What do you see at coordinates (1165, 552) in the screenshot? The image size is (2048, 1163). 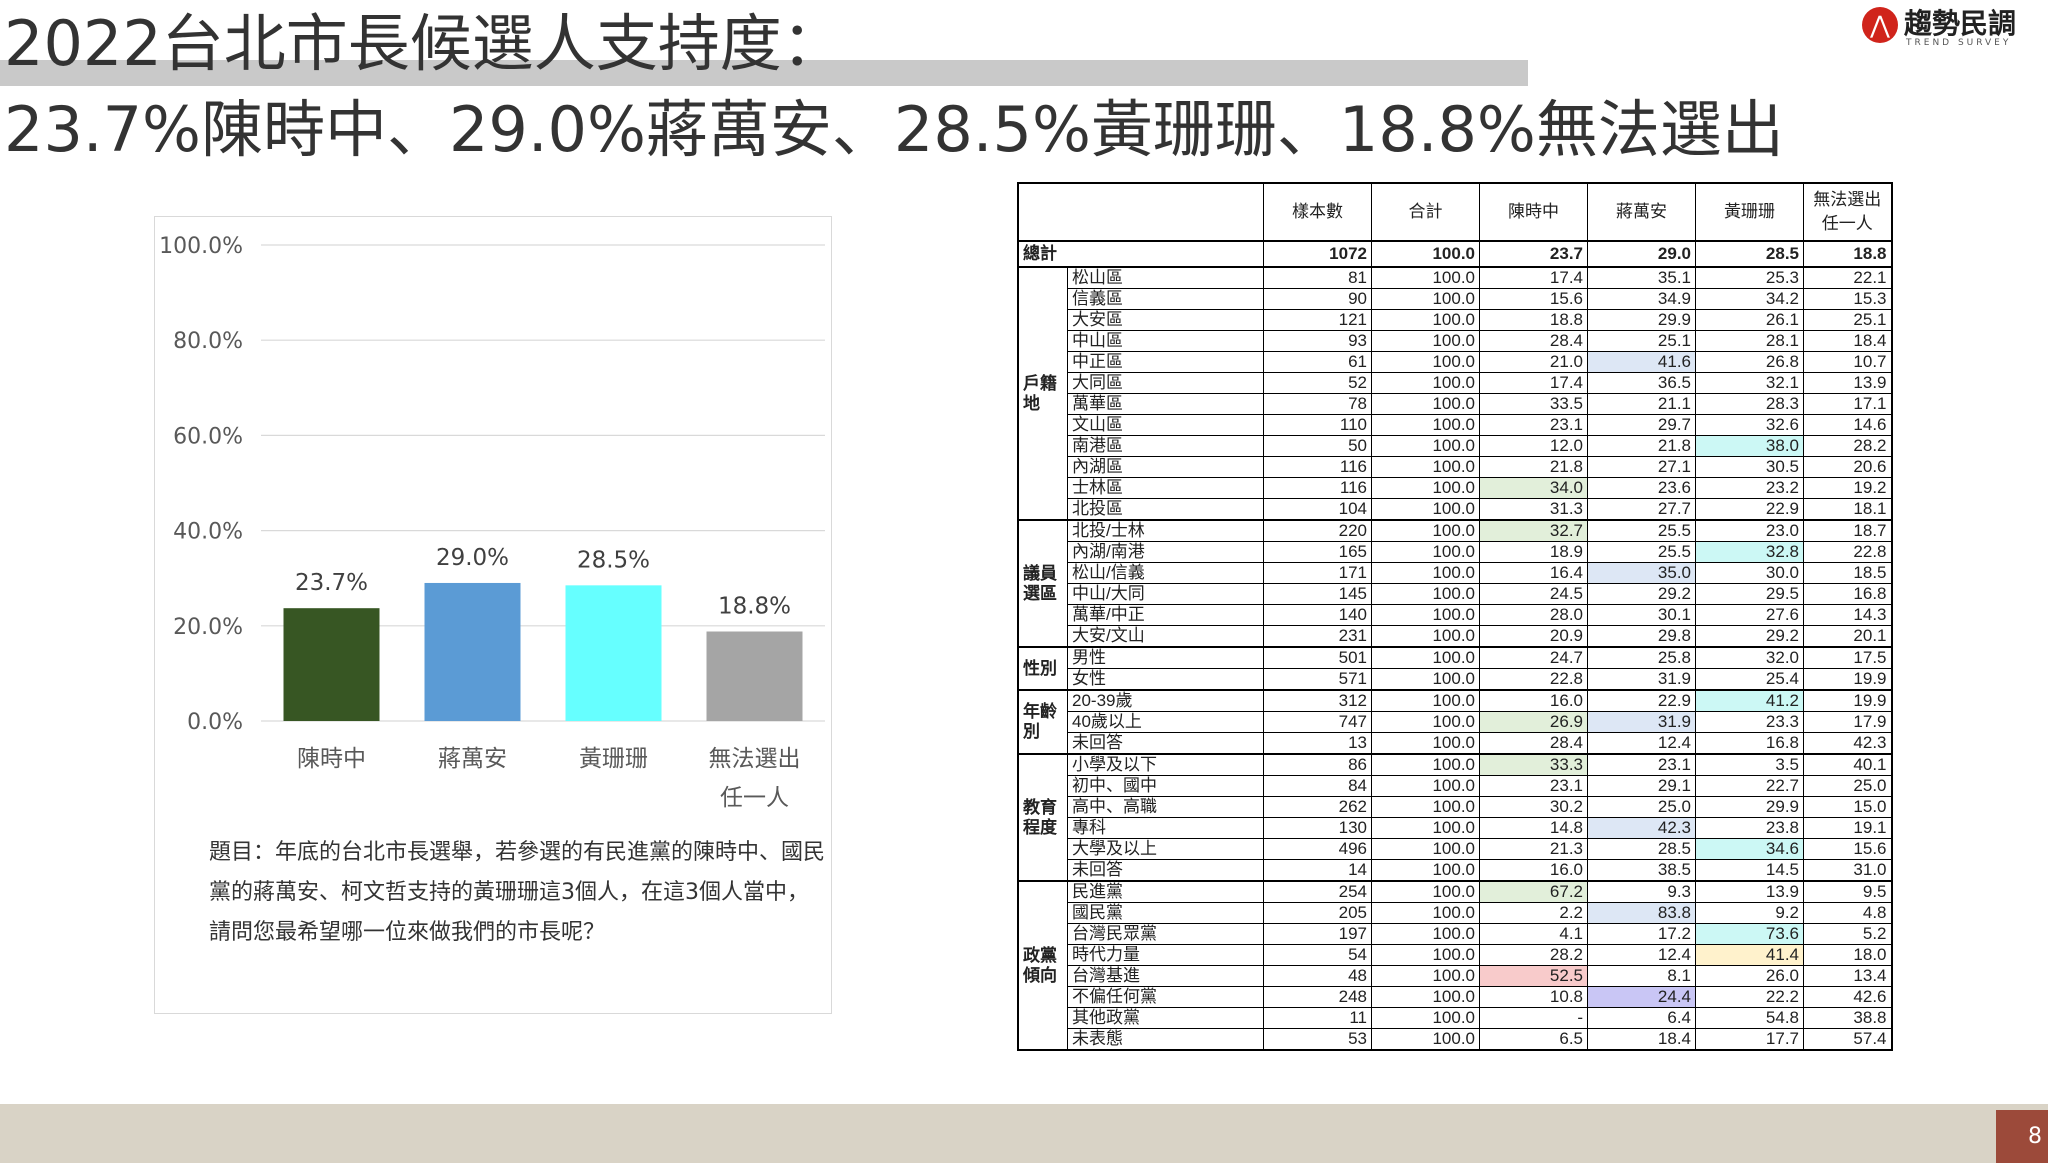 I see `row-label: 內湖/南港` at bounding box center [1165, 552].